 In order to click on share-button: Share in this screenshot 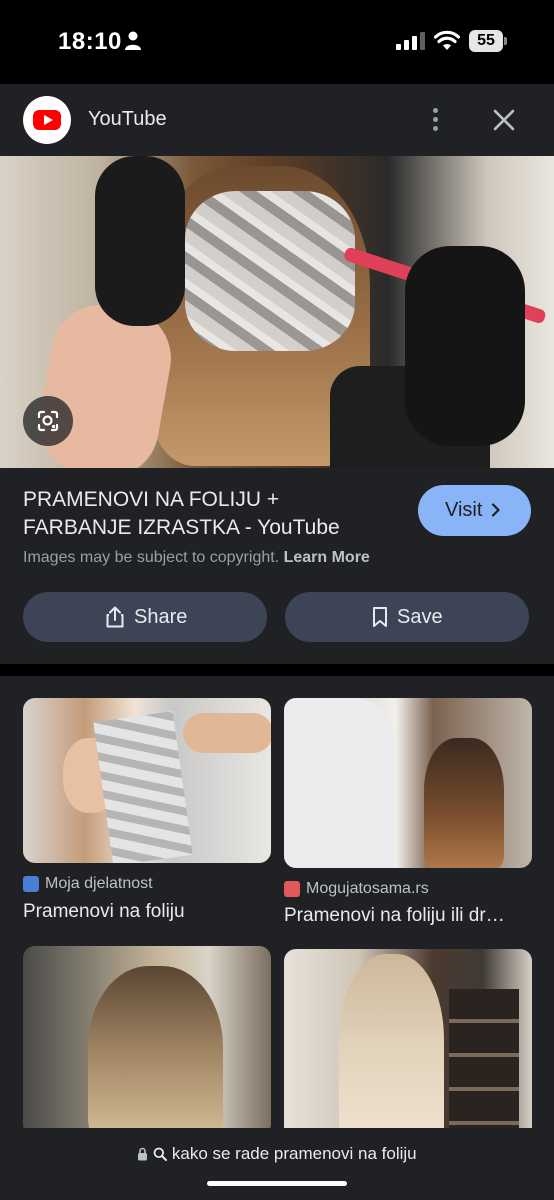, I will do `click(145, 617)`.